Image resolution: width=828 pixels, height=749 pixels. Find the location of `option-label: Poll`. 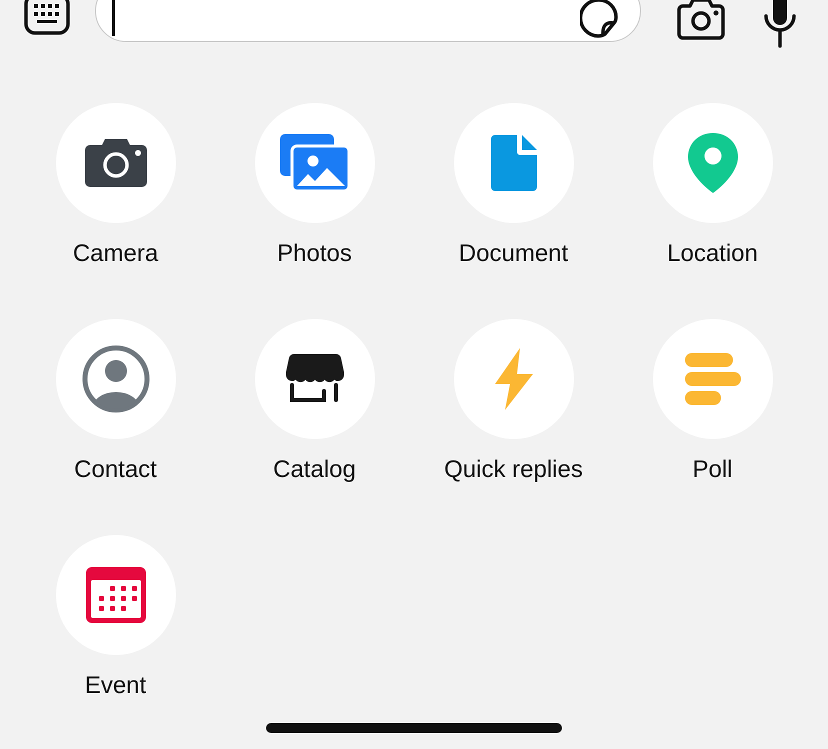

option-label: Poll is located at coordinates (712, 470).